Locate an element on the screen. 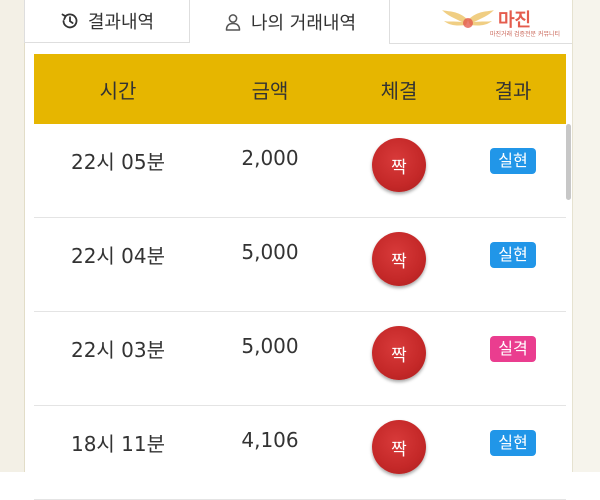 This screenshot has width=600, height=500. wing-emblem-icon is located at coordinates (468, 19).